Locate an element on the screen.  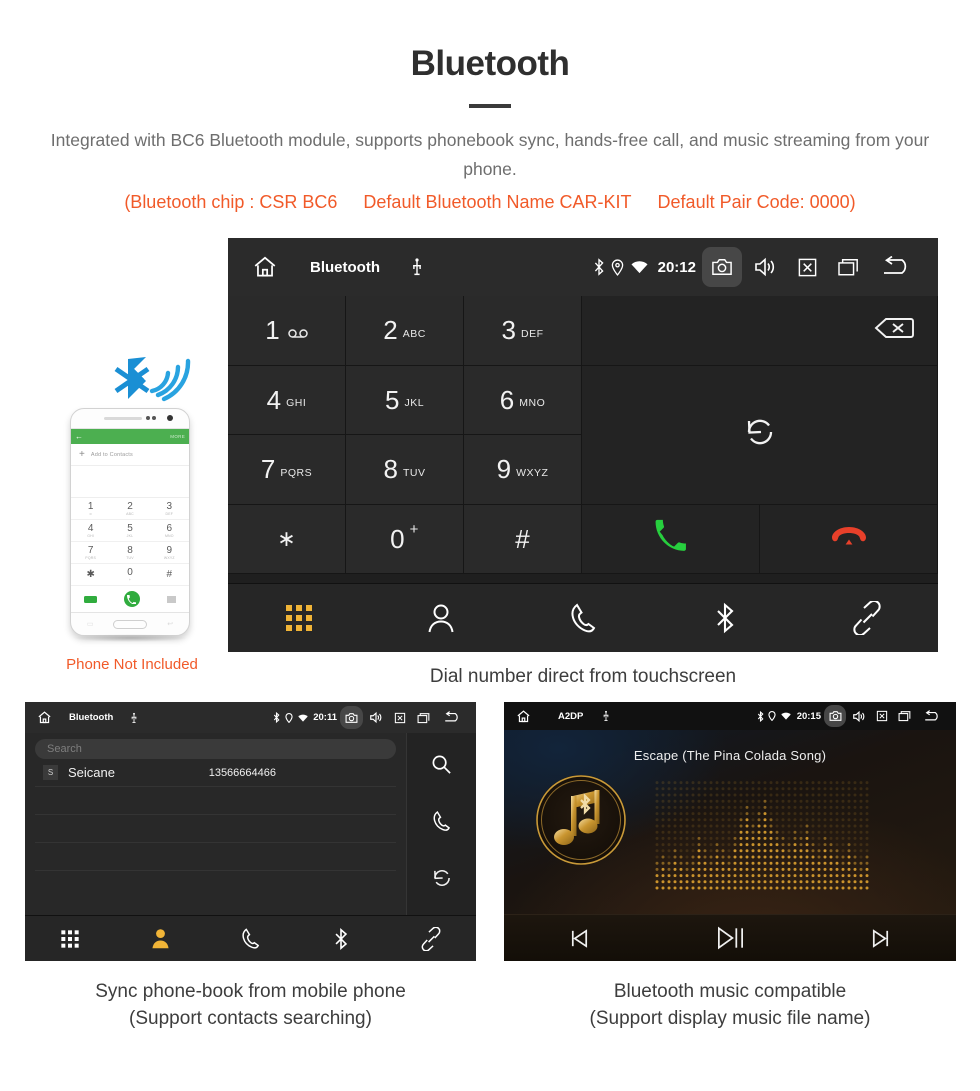
phone-key-sub: MNO is located at coordinates (169, 536).